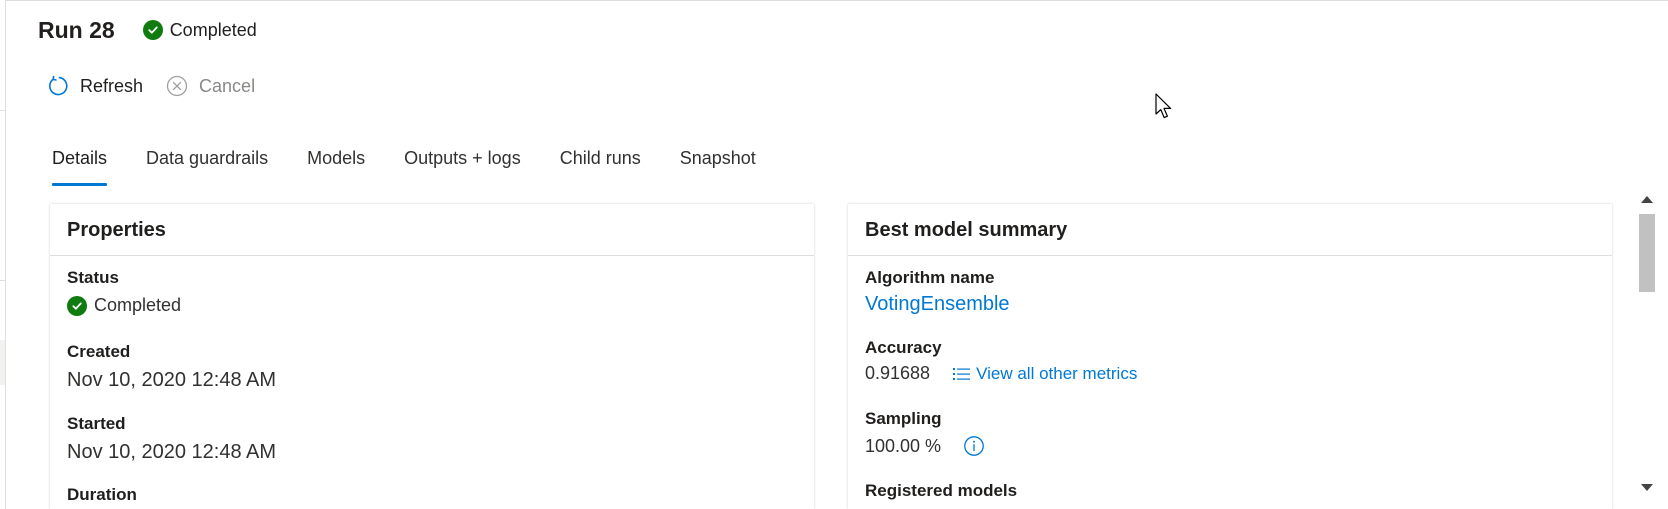 This screenshot has width=1668, height=509. What do you see at coordinates (1230, 230) in the screenshot?
I see `best-model-title: Best model summary` at bounding box center [1230, 230].